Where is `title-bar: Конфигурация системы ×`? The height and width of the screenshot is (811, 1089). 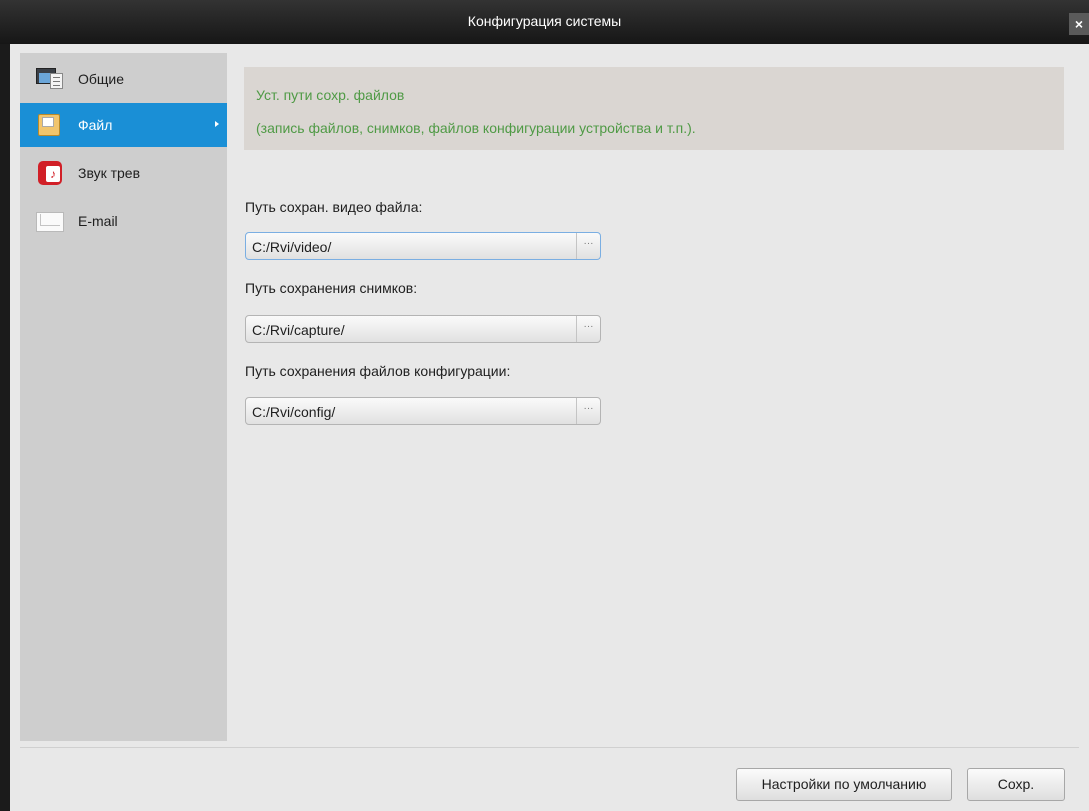
title-bar: Конфигурация системы × is located at coordinates (544, 22).